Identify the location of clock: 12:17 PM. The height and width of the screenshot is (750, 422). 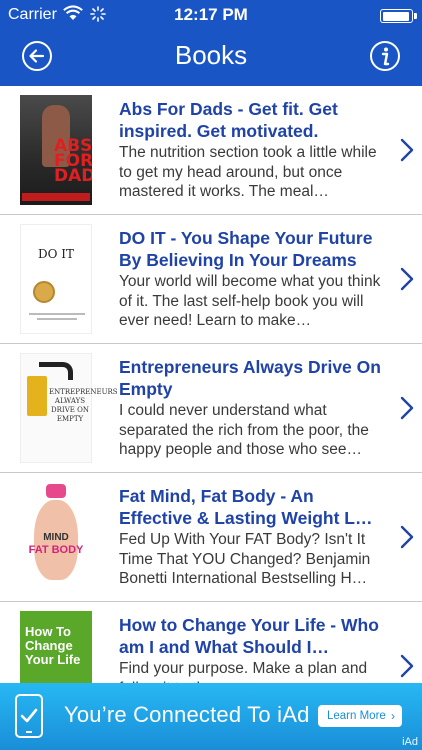
(211, 14).